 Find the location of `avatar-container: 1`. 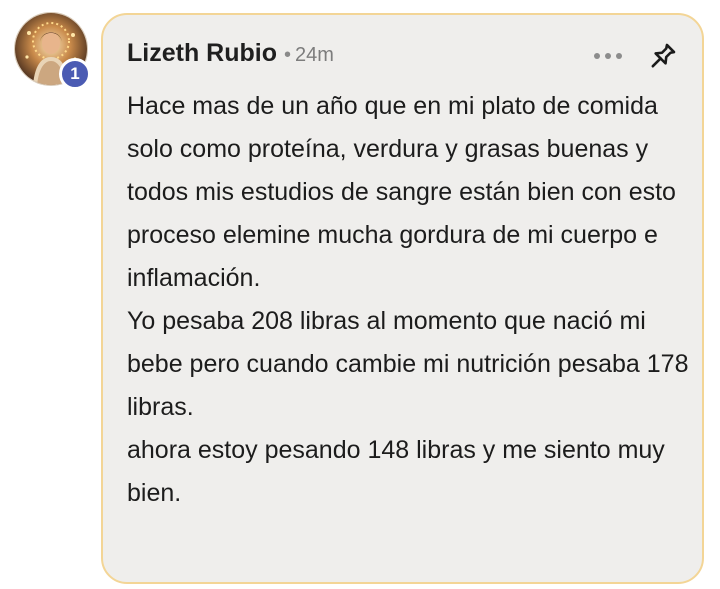

avatar-container: 1 is located at coordinates (52, 51).